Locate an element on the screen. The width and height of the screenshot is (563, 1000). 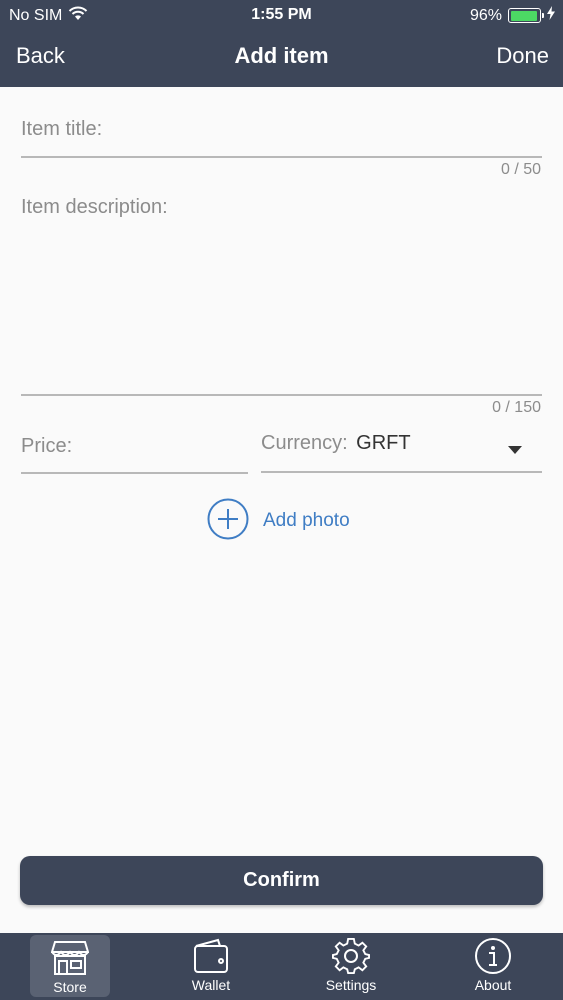
done-button: Done is located at coordinates (522, 56).